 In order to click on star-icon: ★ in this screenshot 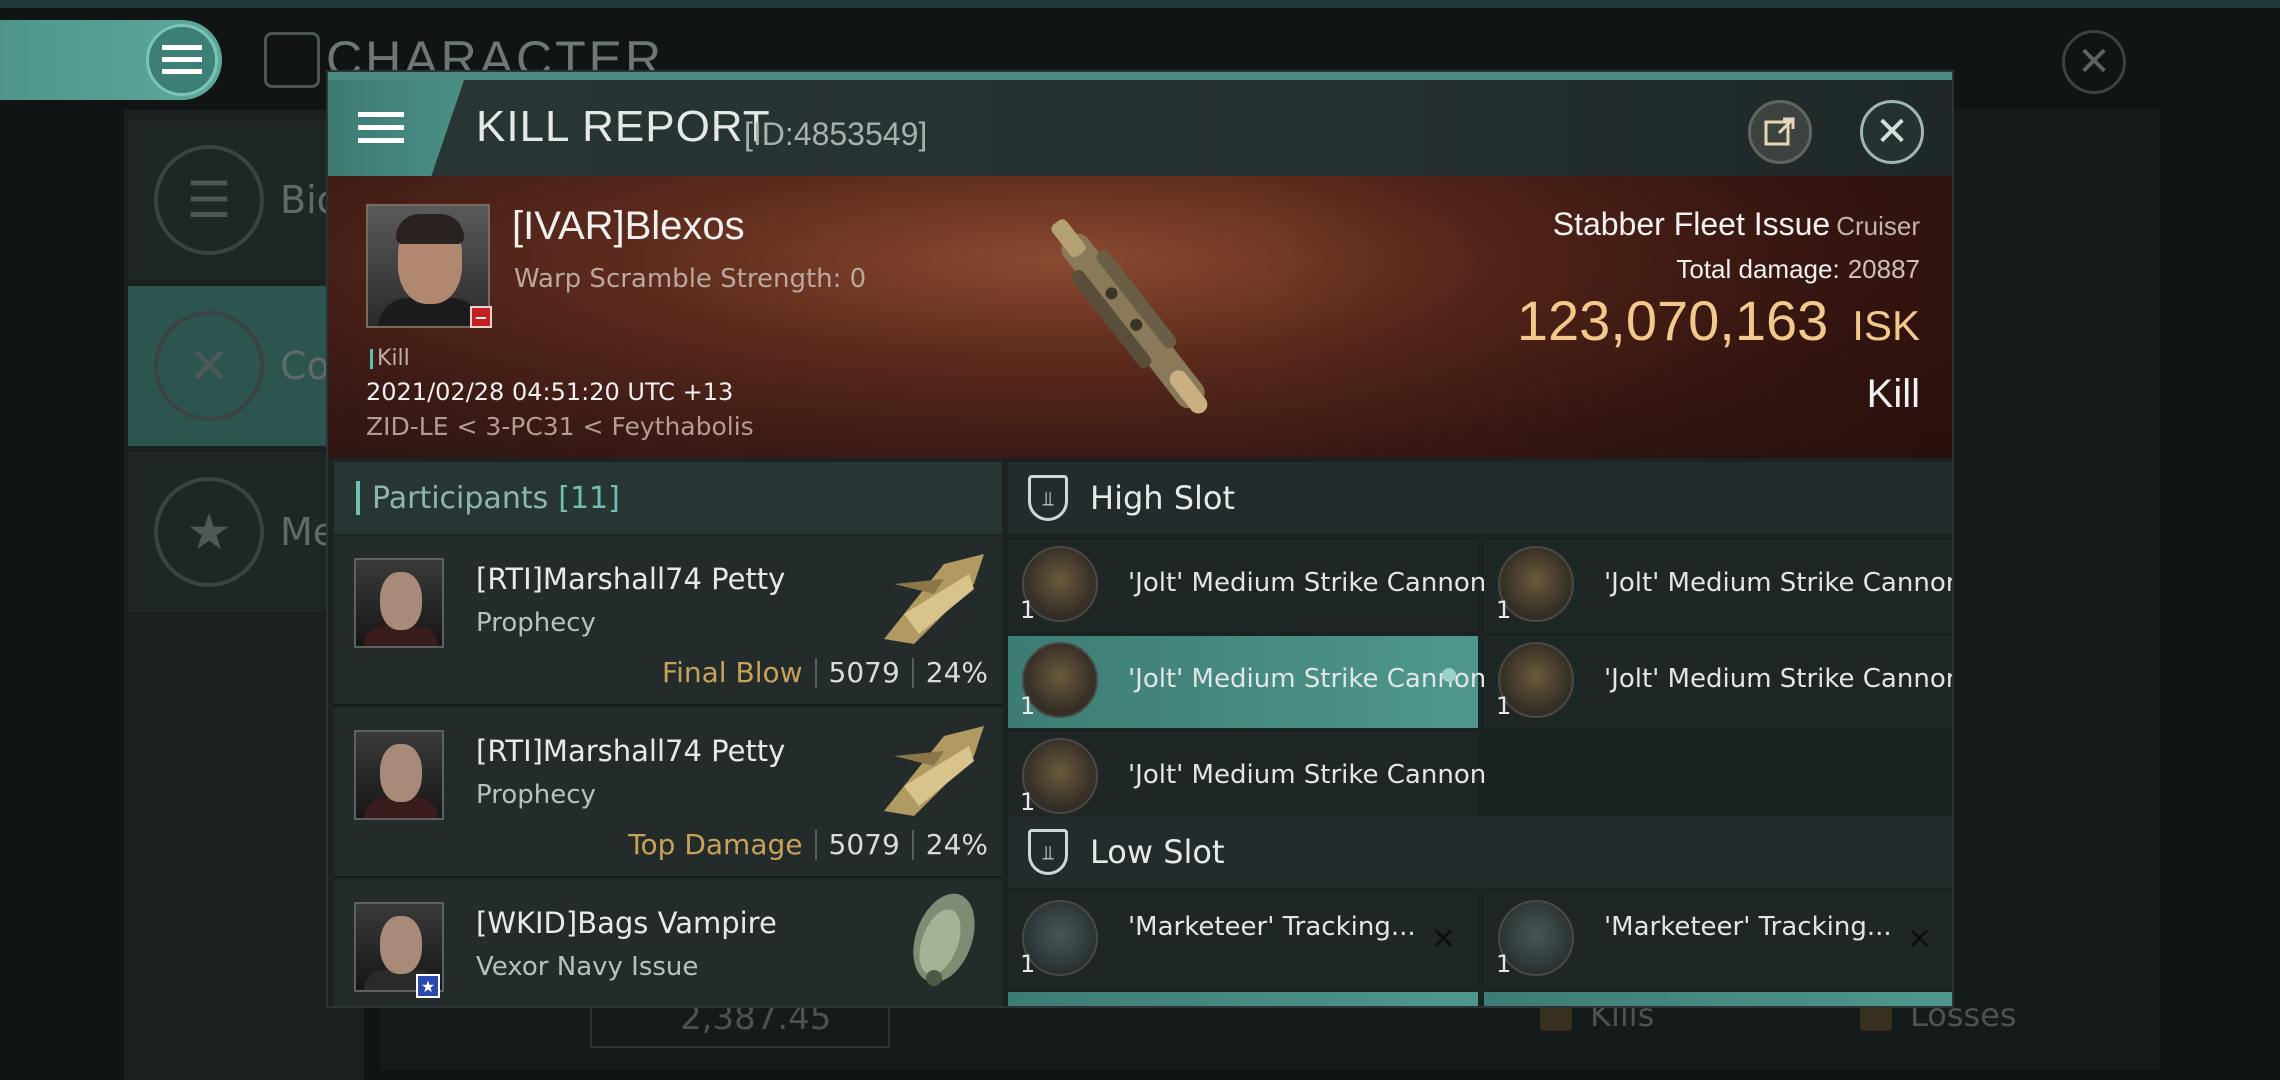, I will do `click(209, 532)`.